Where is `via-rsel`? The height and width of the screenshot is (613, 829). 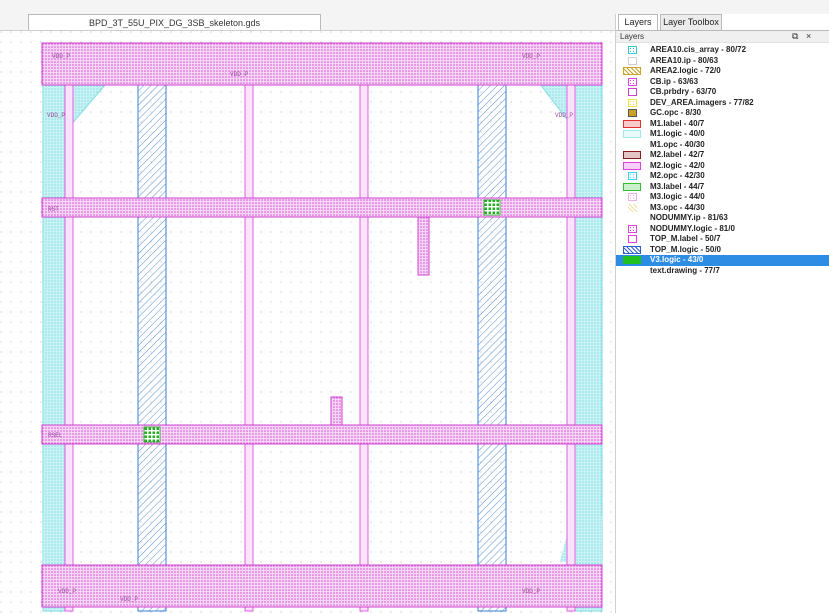 via-rsel is located at coordinates (152, 434).